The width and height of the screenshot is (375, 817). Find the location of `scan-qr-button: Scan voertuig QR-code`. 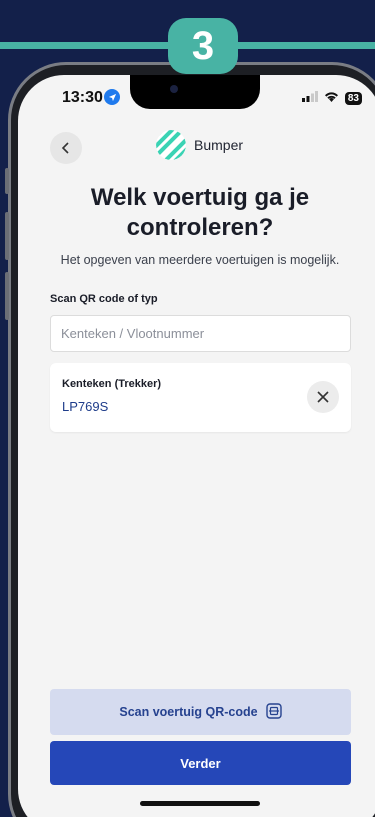

scan-qr-button: Scan voertuig QR-code is located at coordinates (200, 712).